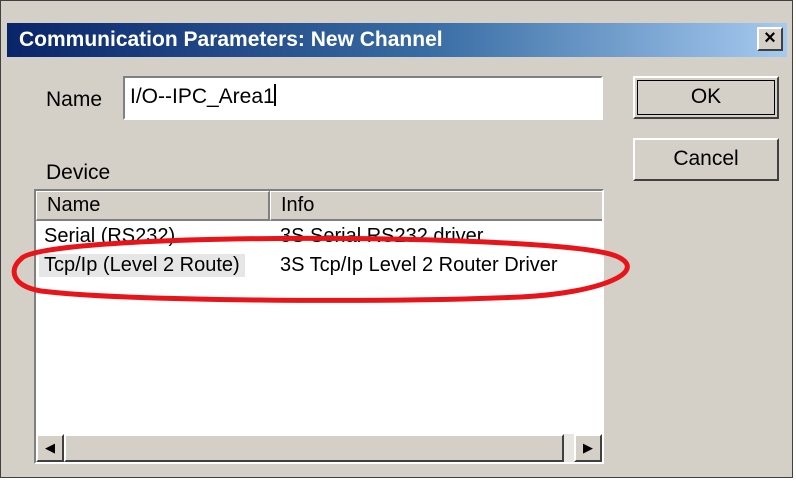  Describe the element at coordinates (231, 39) in the screenshot. I see `window-title: Communication Parameters: New Channel` at that location.